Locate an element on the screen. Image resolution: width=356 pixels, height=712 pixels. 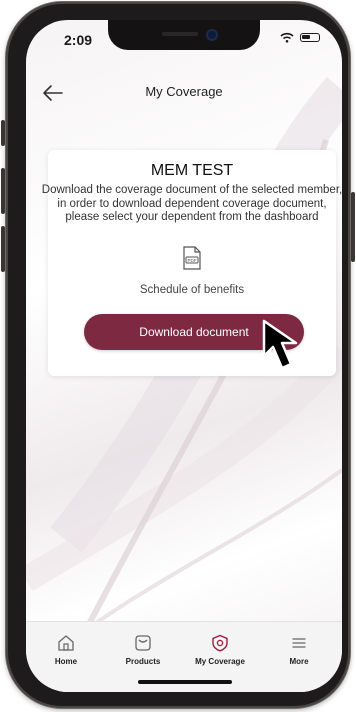
side-button-silent is located at coordinates (3, 133).